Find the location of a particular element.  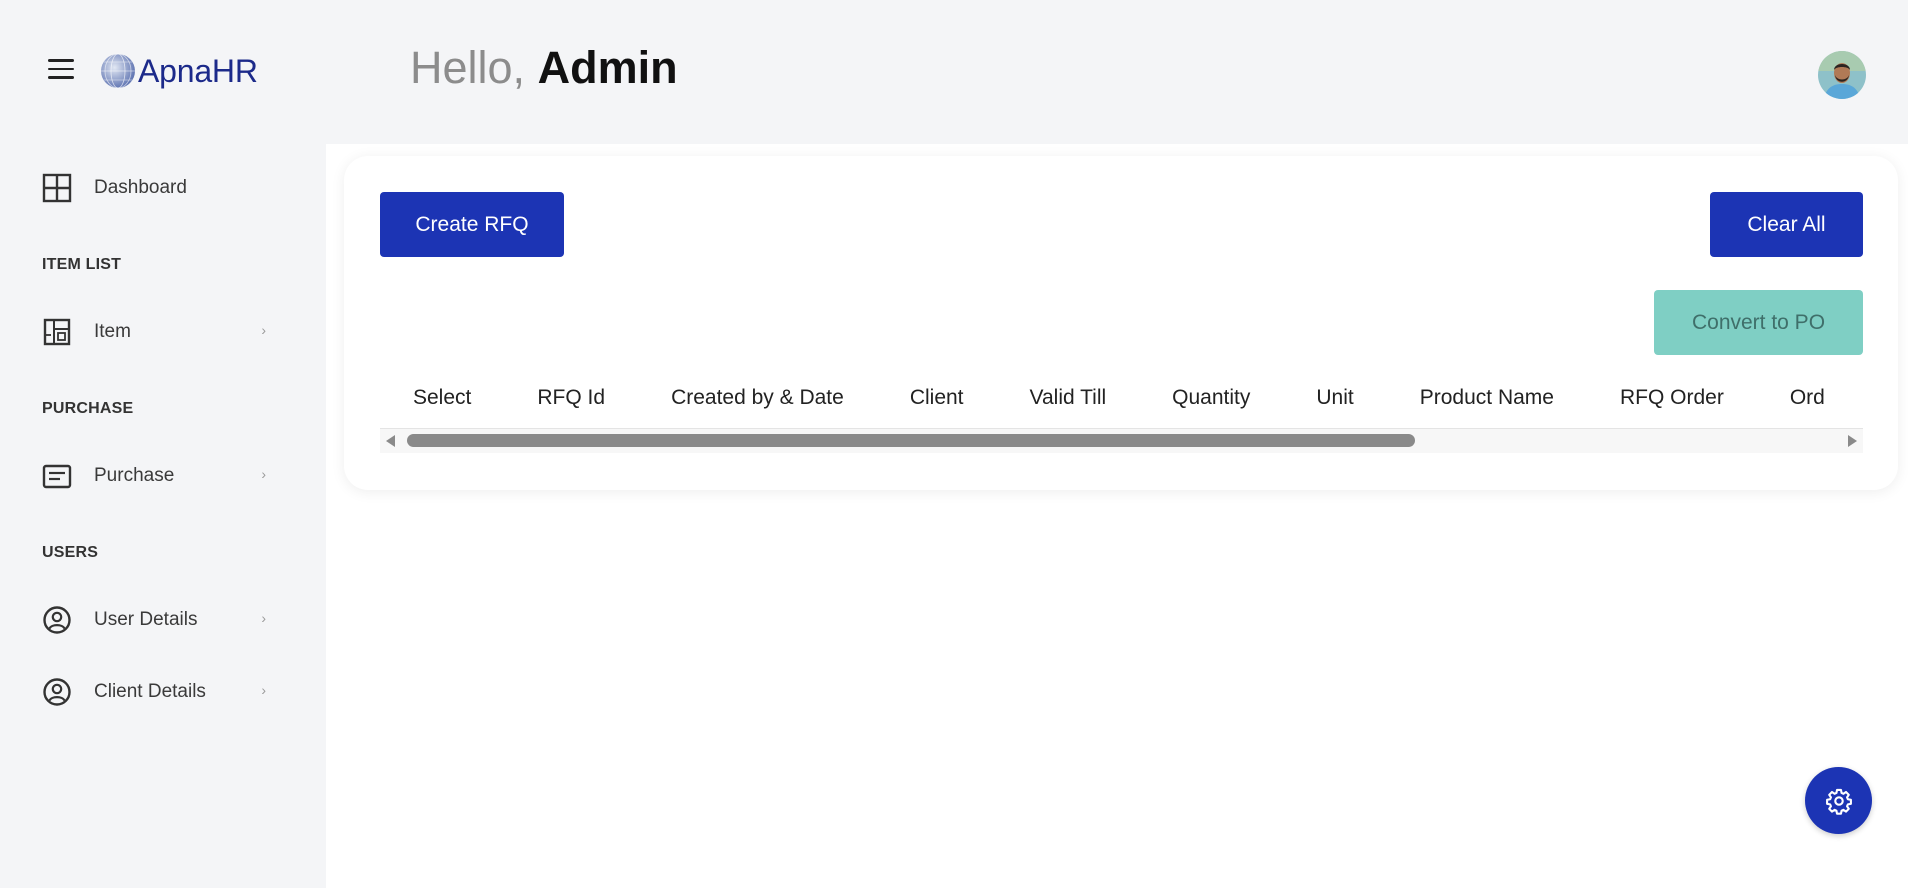

create-rfq-button: Create RFQ is located at coordinates (472, 224).